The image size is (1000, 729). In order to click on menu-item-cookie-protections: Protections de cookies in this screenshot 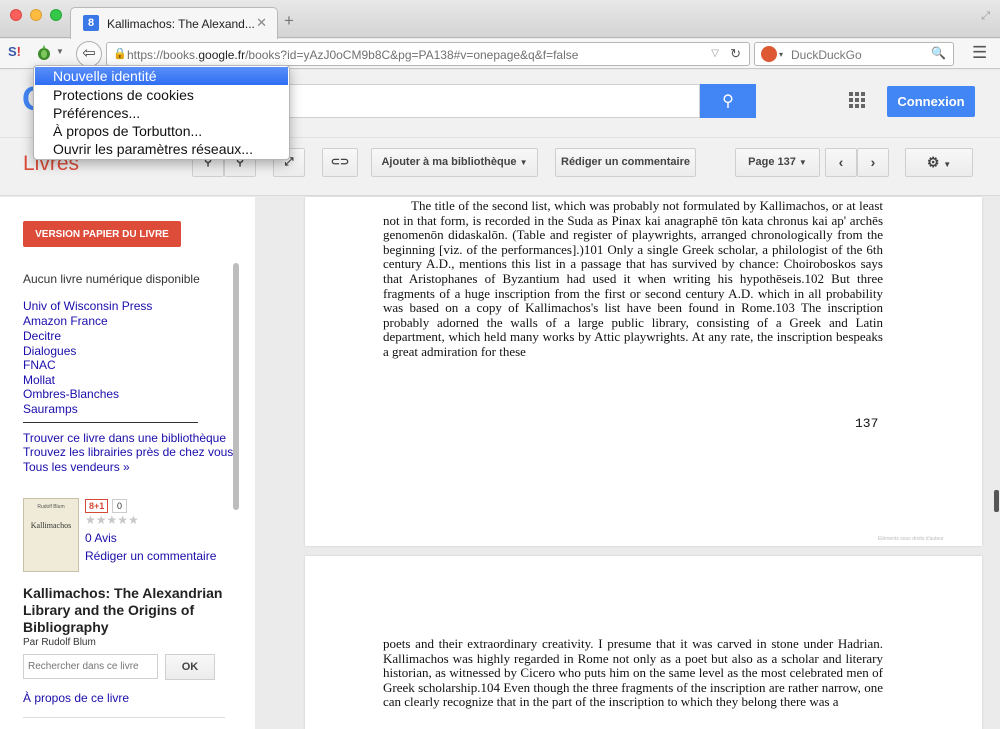, I will do `click(161, 95)`.